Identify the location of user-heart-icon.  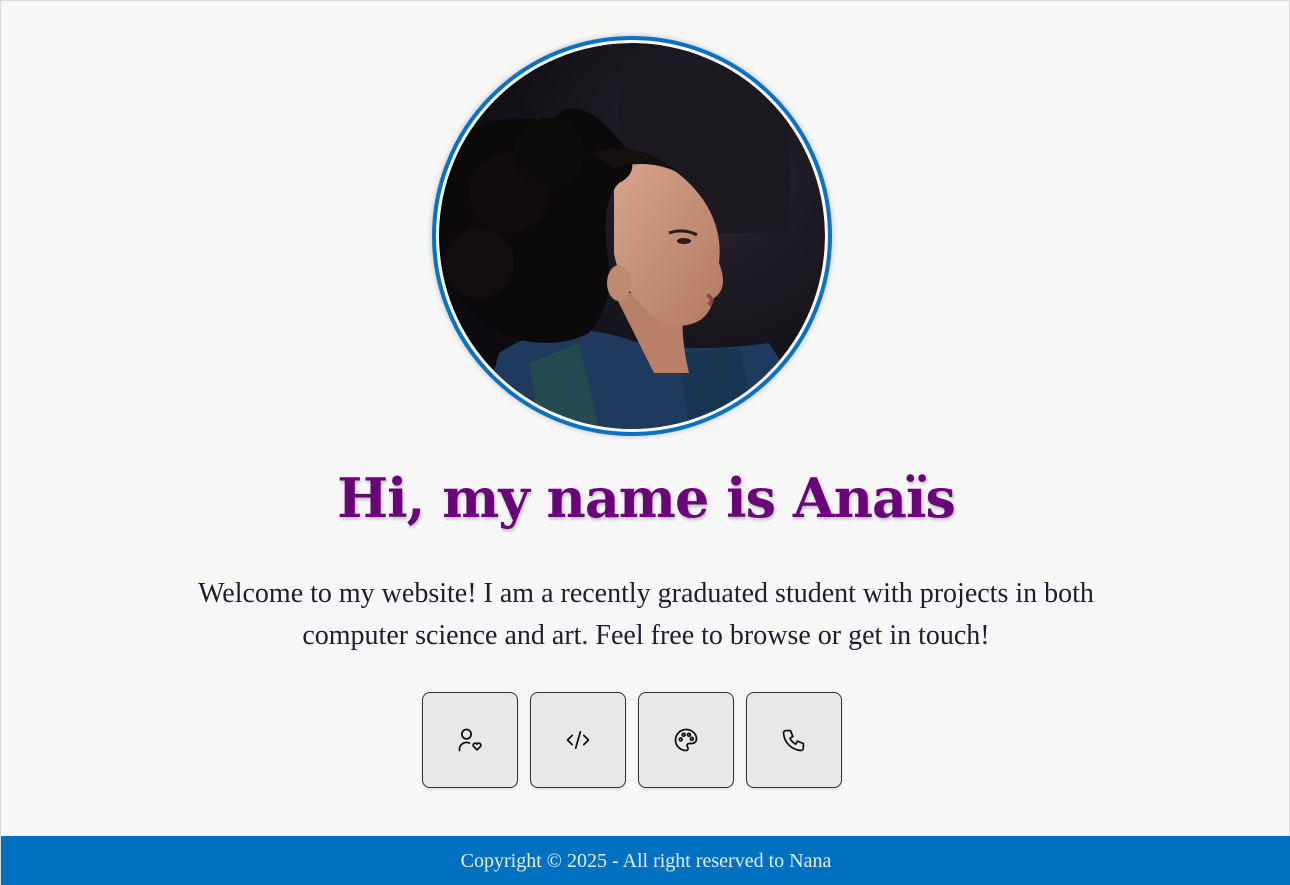
(470, 740).